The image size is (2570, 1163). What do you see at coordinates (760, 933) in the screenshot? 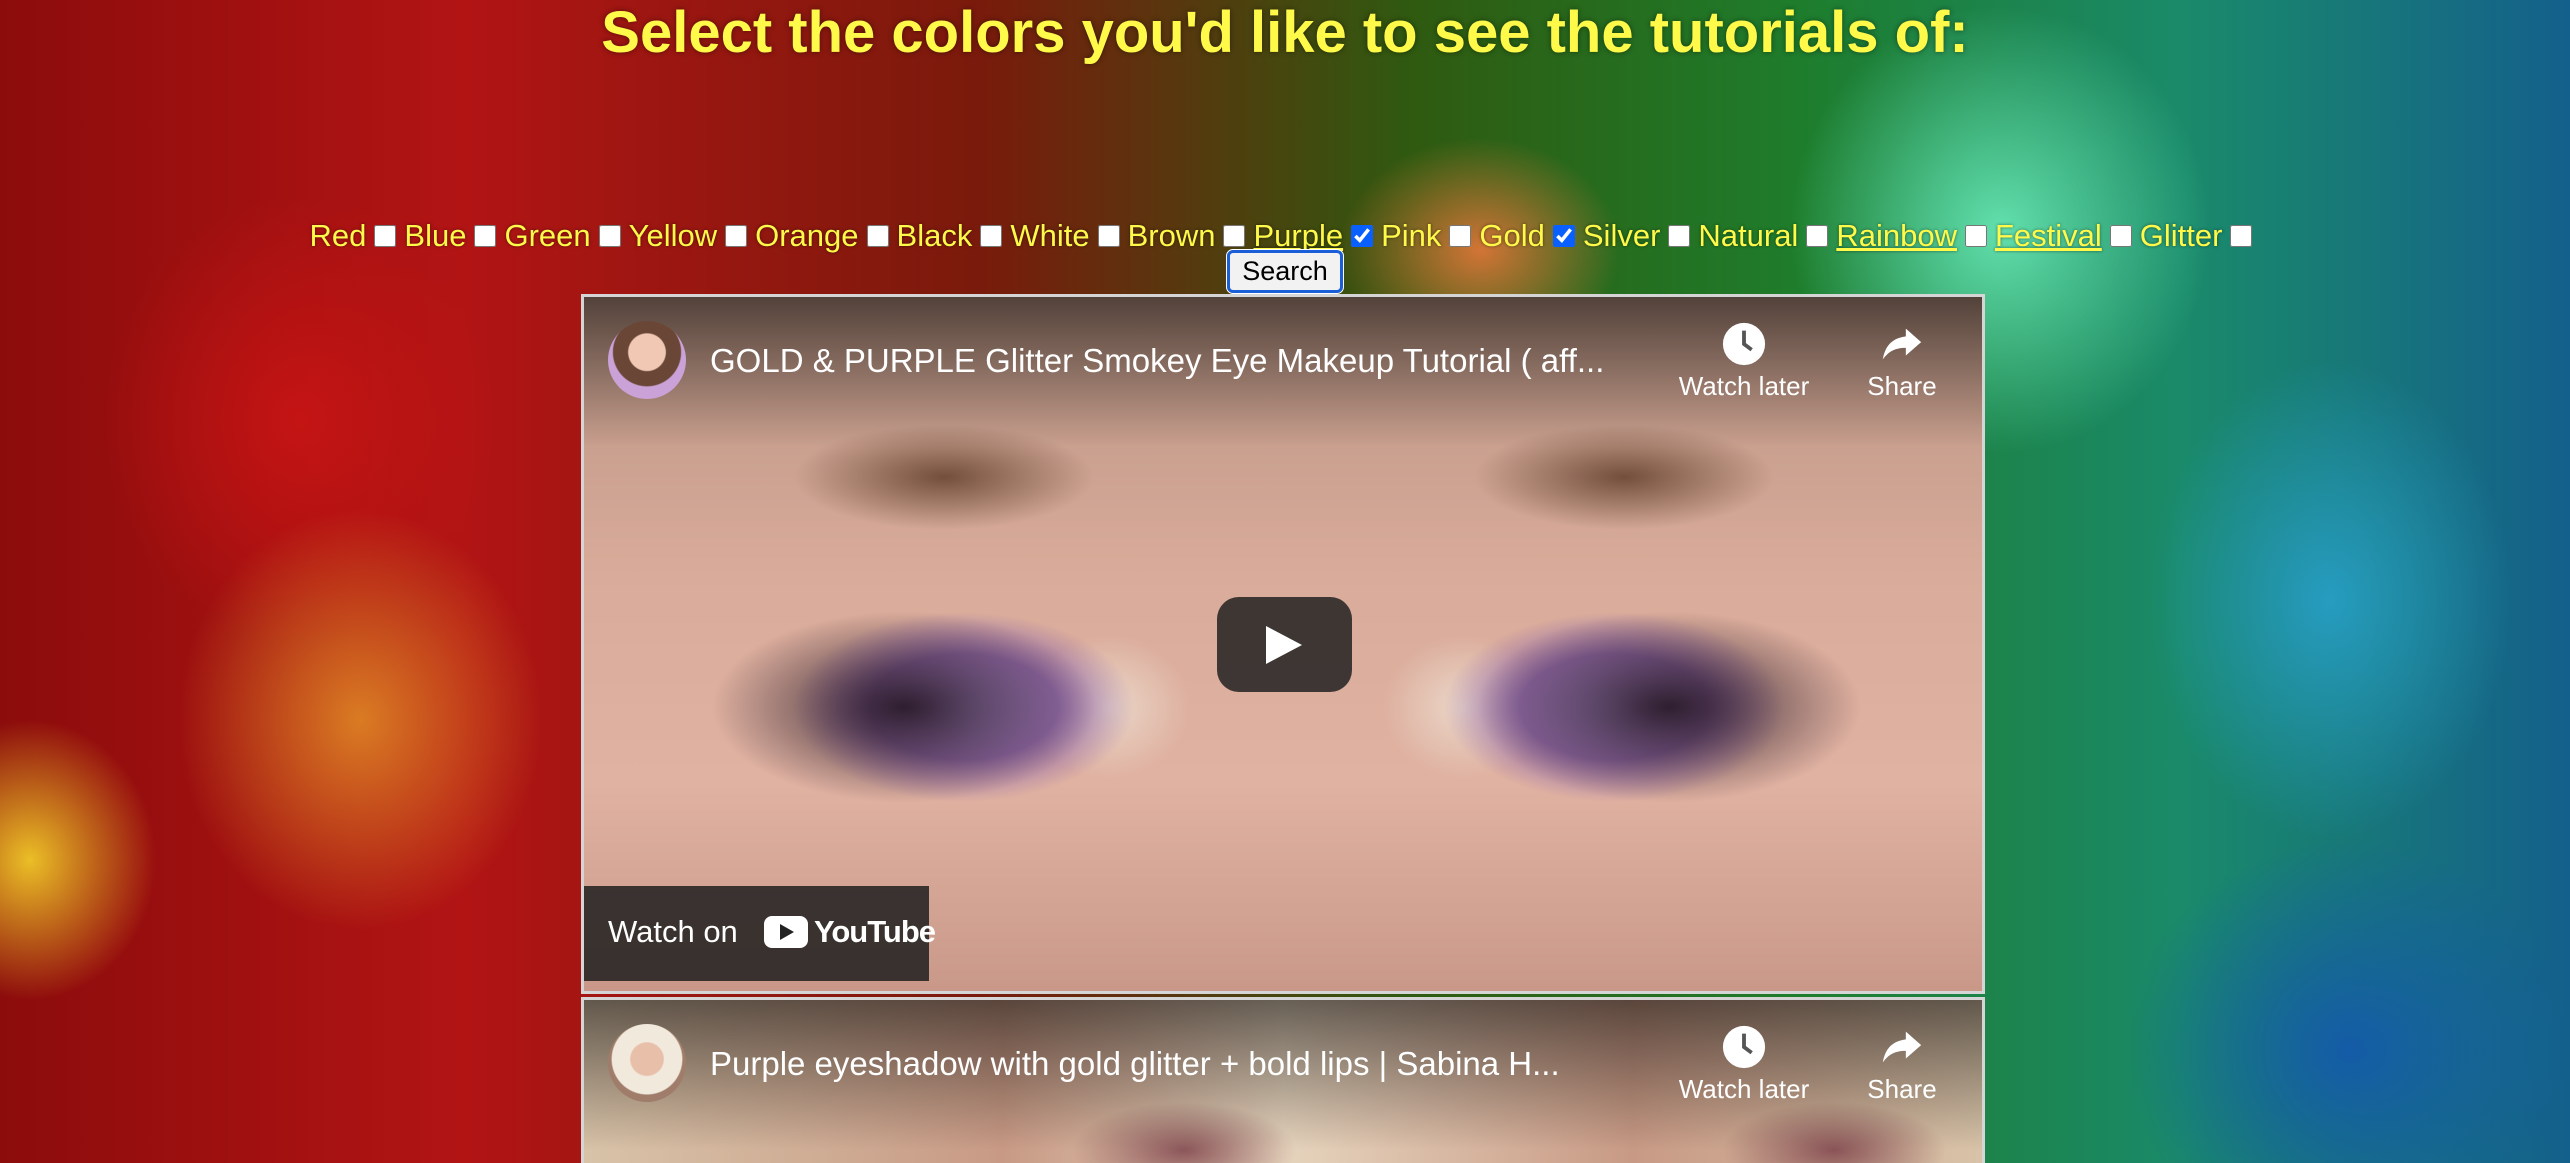
I see `watch-on-youtube-button: Watch on YouTube` at bounding box center [760, 933].